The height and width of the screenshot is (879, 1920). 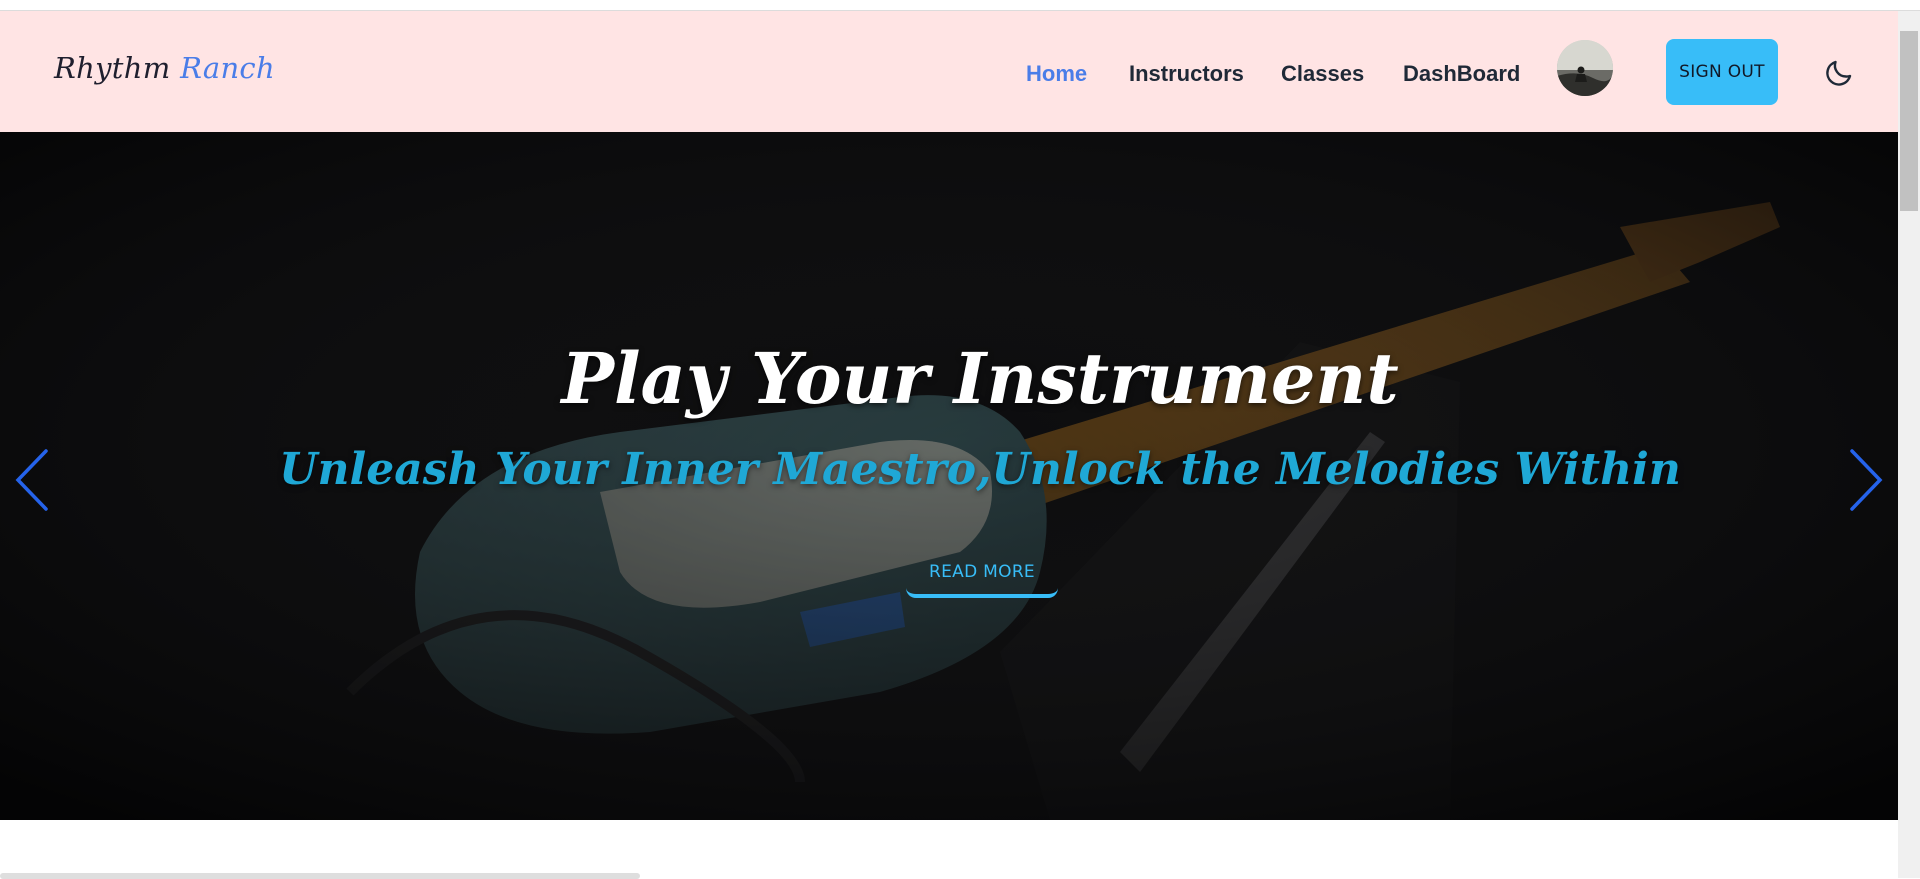 I want to click on nav-item-home: Home, so click(x=1056, y=74).